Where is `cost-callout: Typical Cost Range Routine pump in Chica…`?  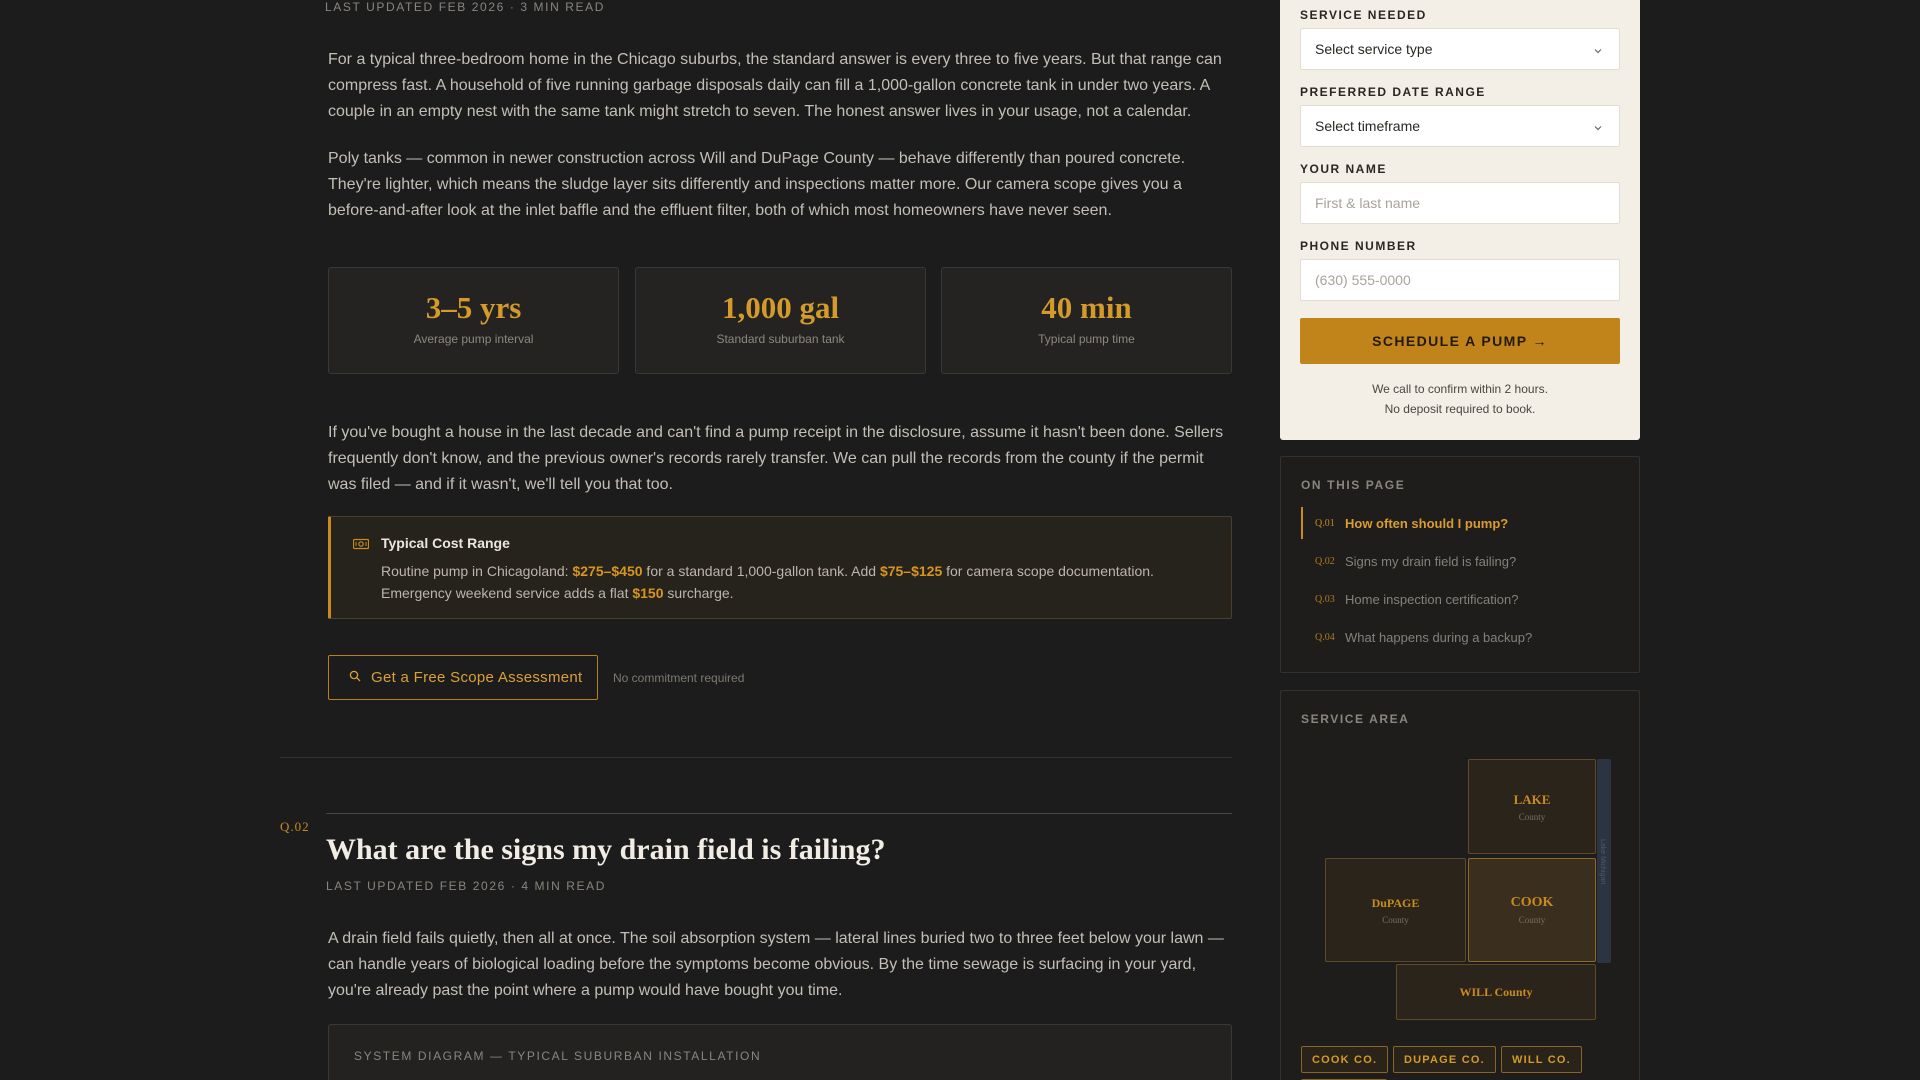 cost-callout: Typical Cost Range Routine pump in Chica… is located at coordinates (780, 567).